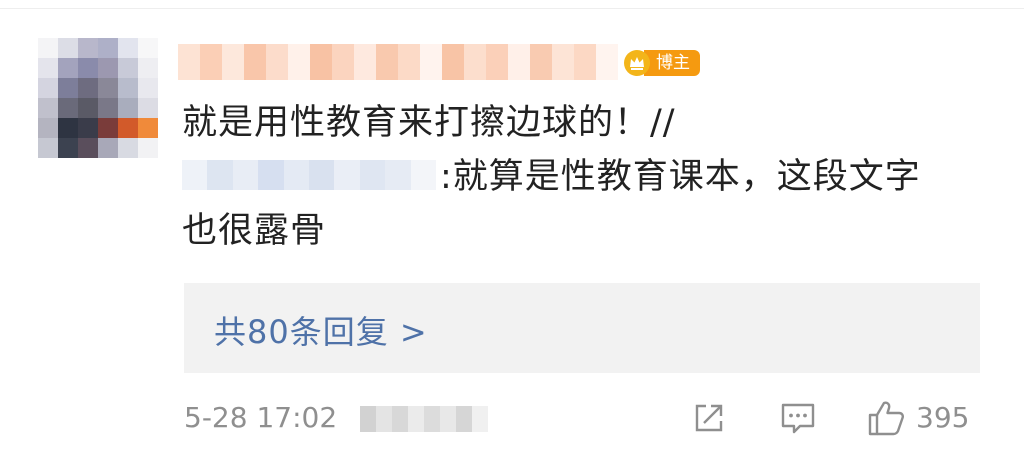 The image size is (1024, 457). I want to click on comment-footer: 5-28 17:02 395, so click(584, 418).